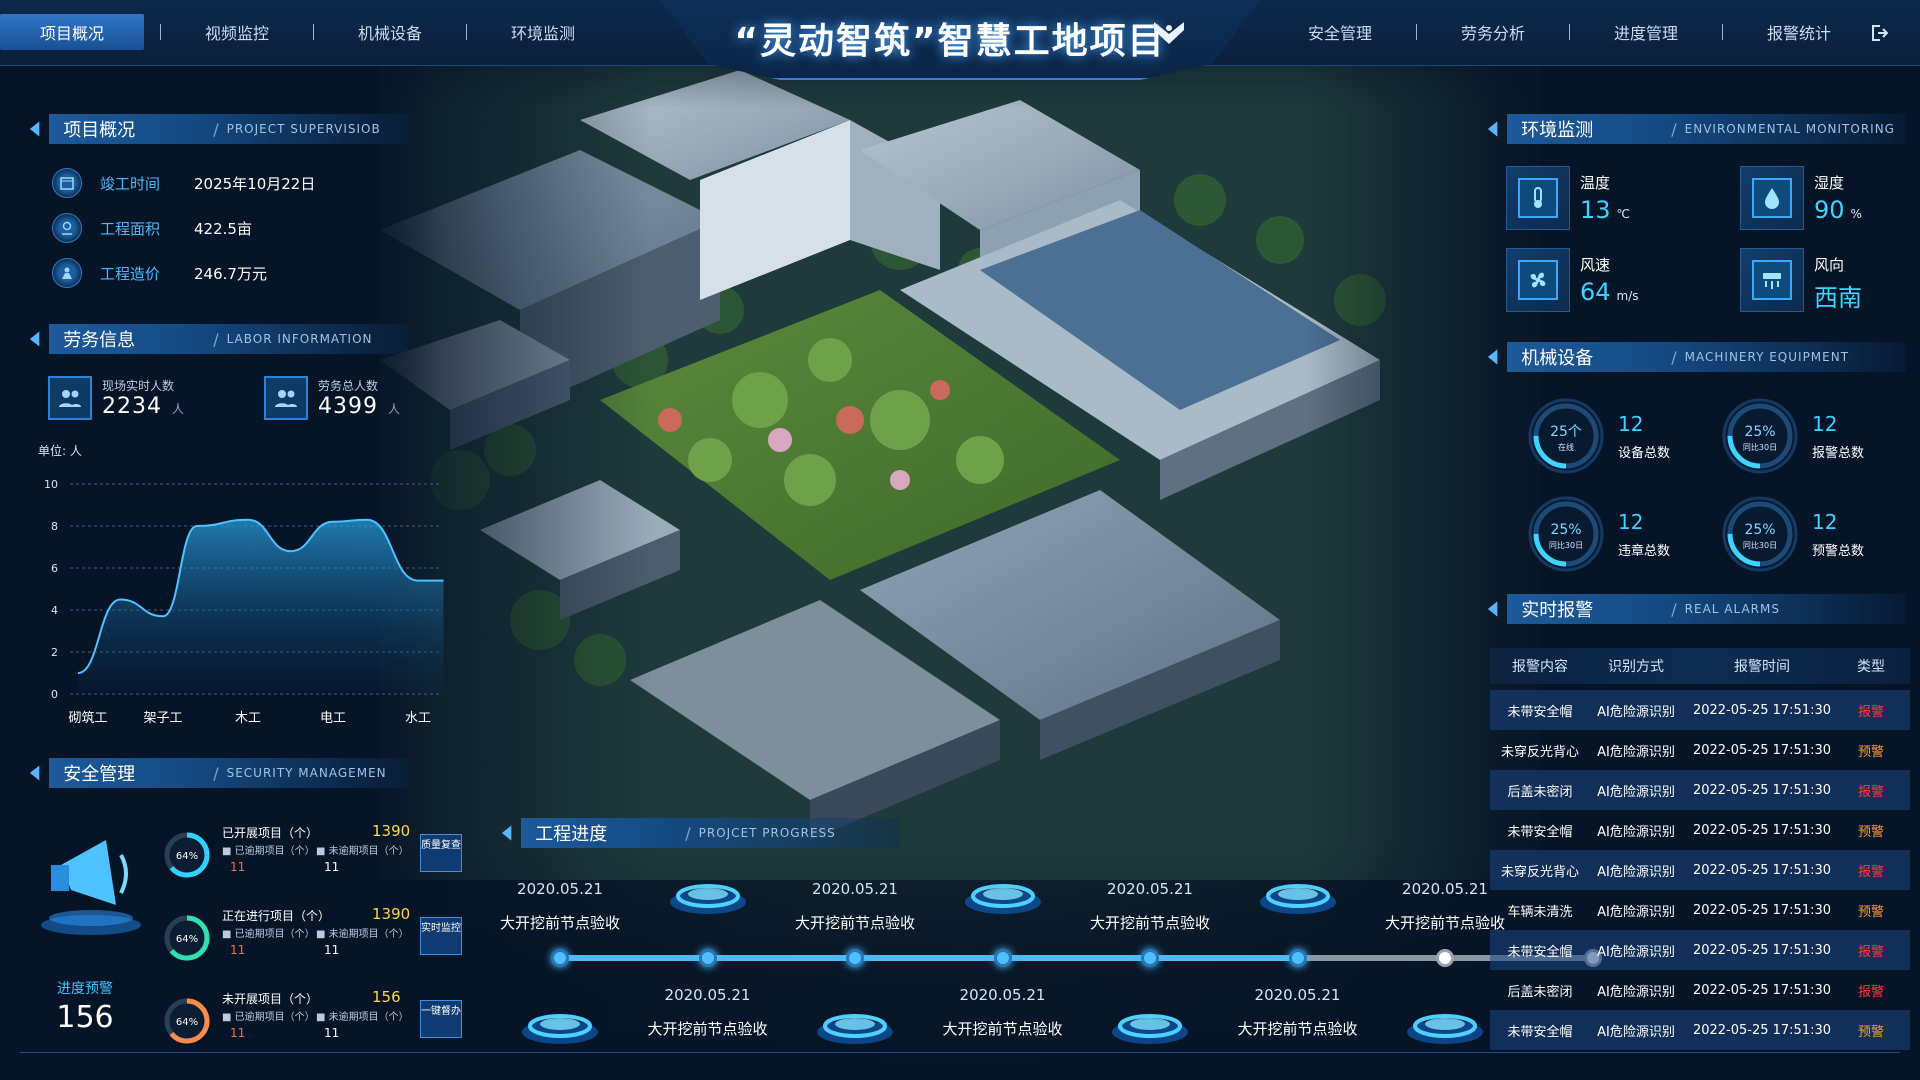  I want to click on env-unit: %, so click(1856, 214).